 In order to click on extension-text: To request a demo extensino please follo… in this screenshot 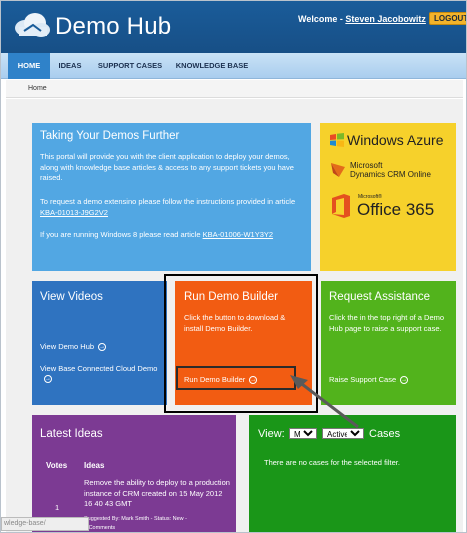, I will do `click(168, 201)`.